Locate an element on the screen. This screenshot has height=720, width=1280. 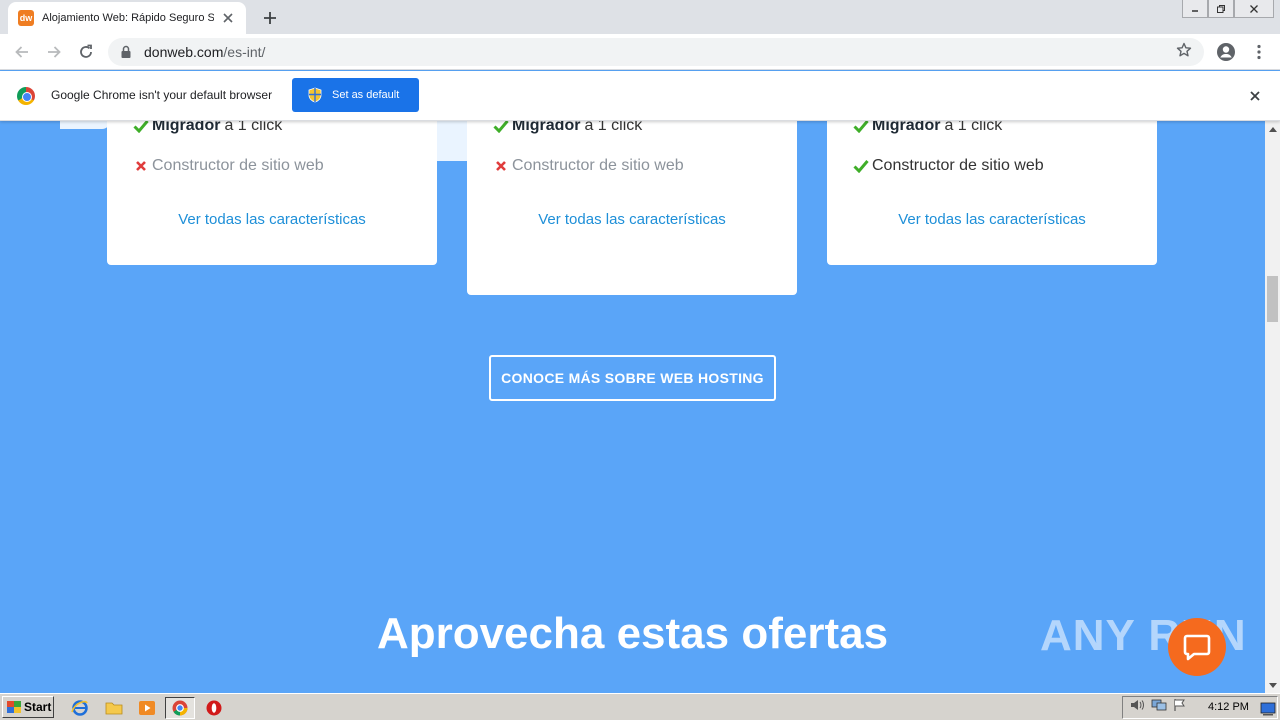
lock-icon is located at coordinates (126, 51).